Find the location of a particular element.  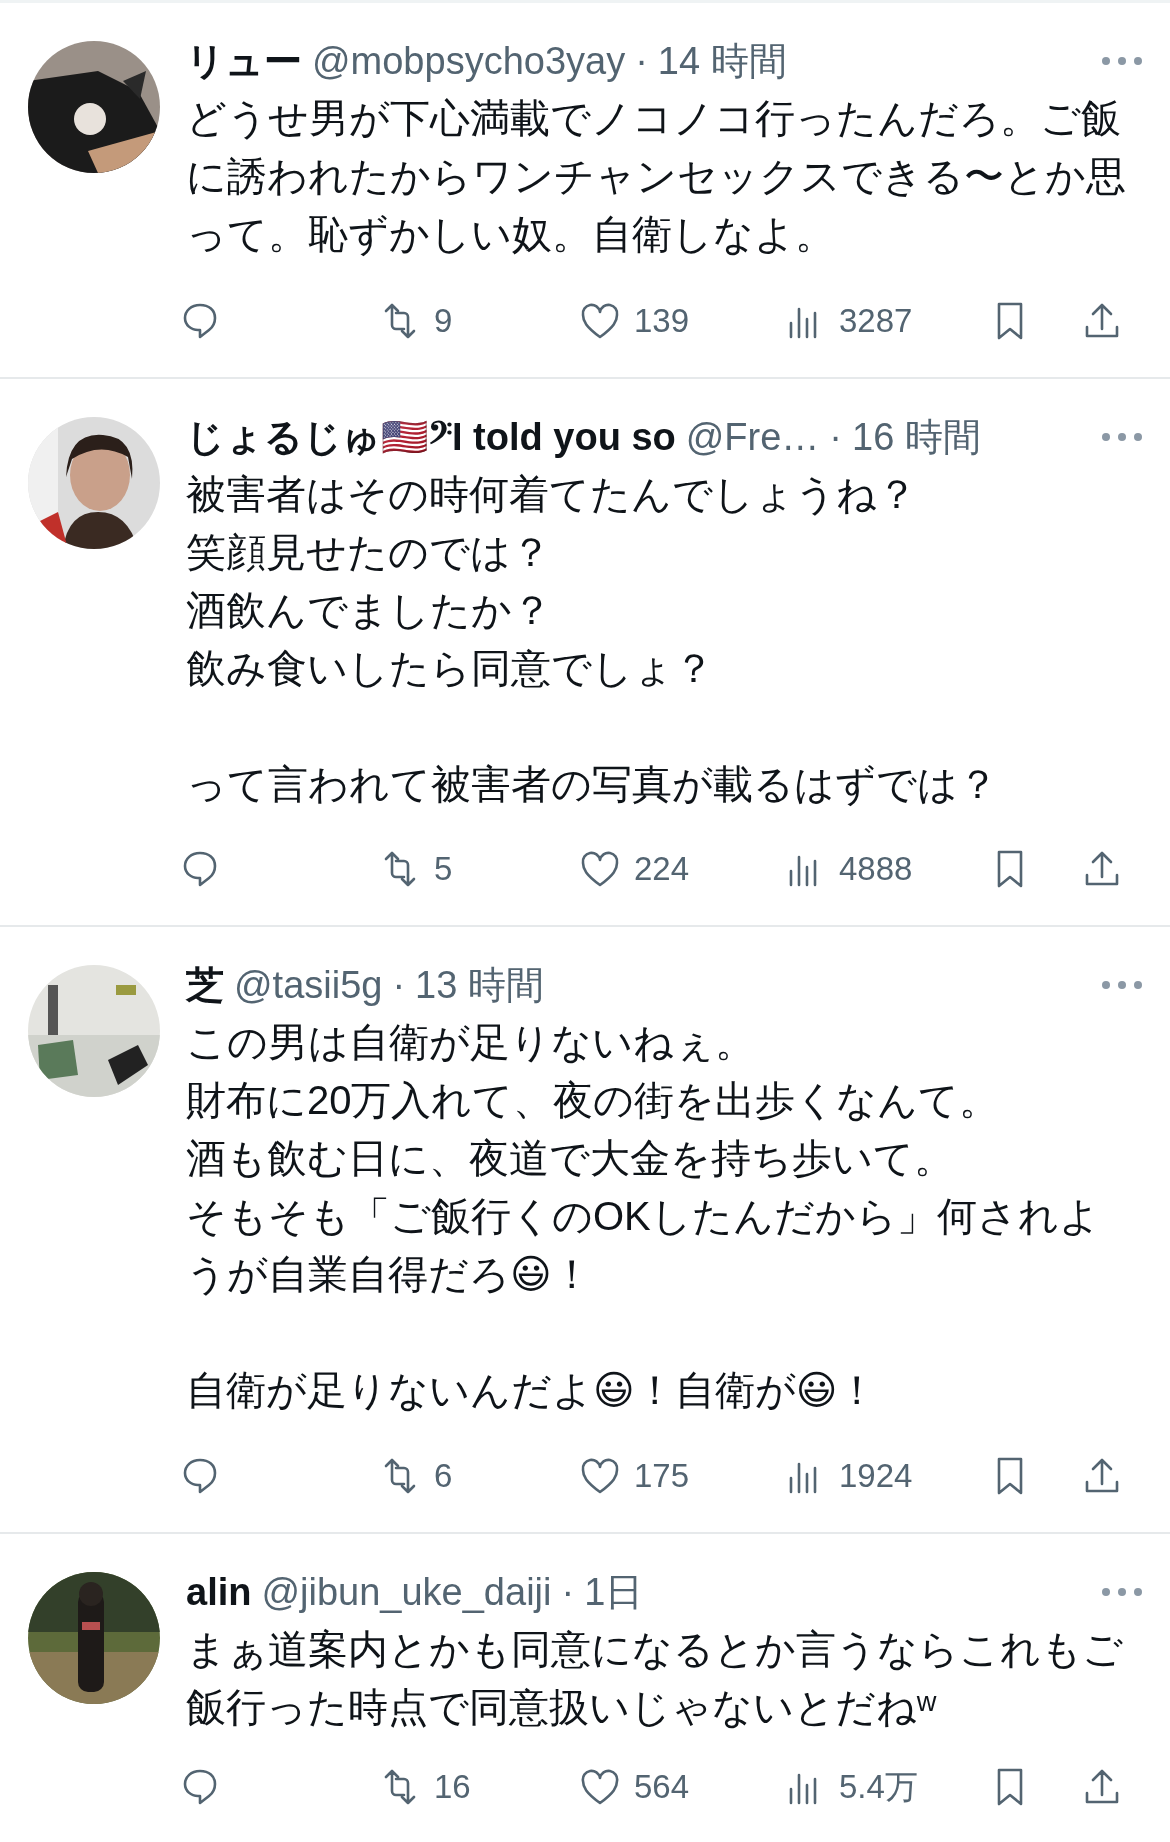

like-button: 224 is located at coordinates (680, 869).